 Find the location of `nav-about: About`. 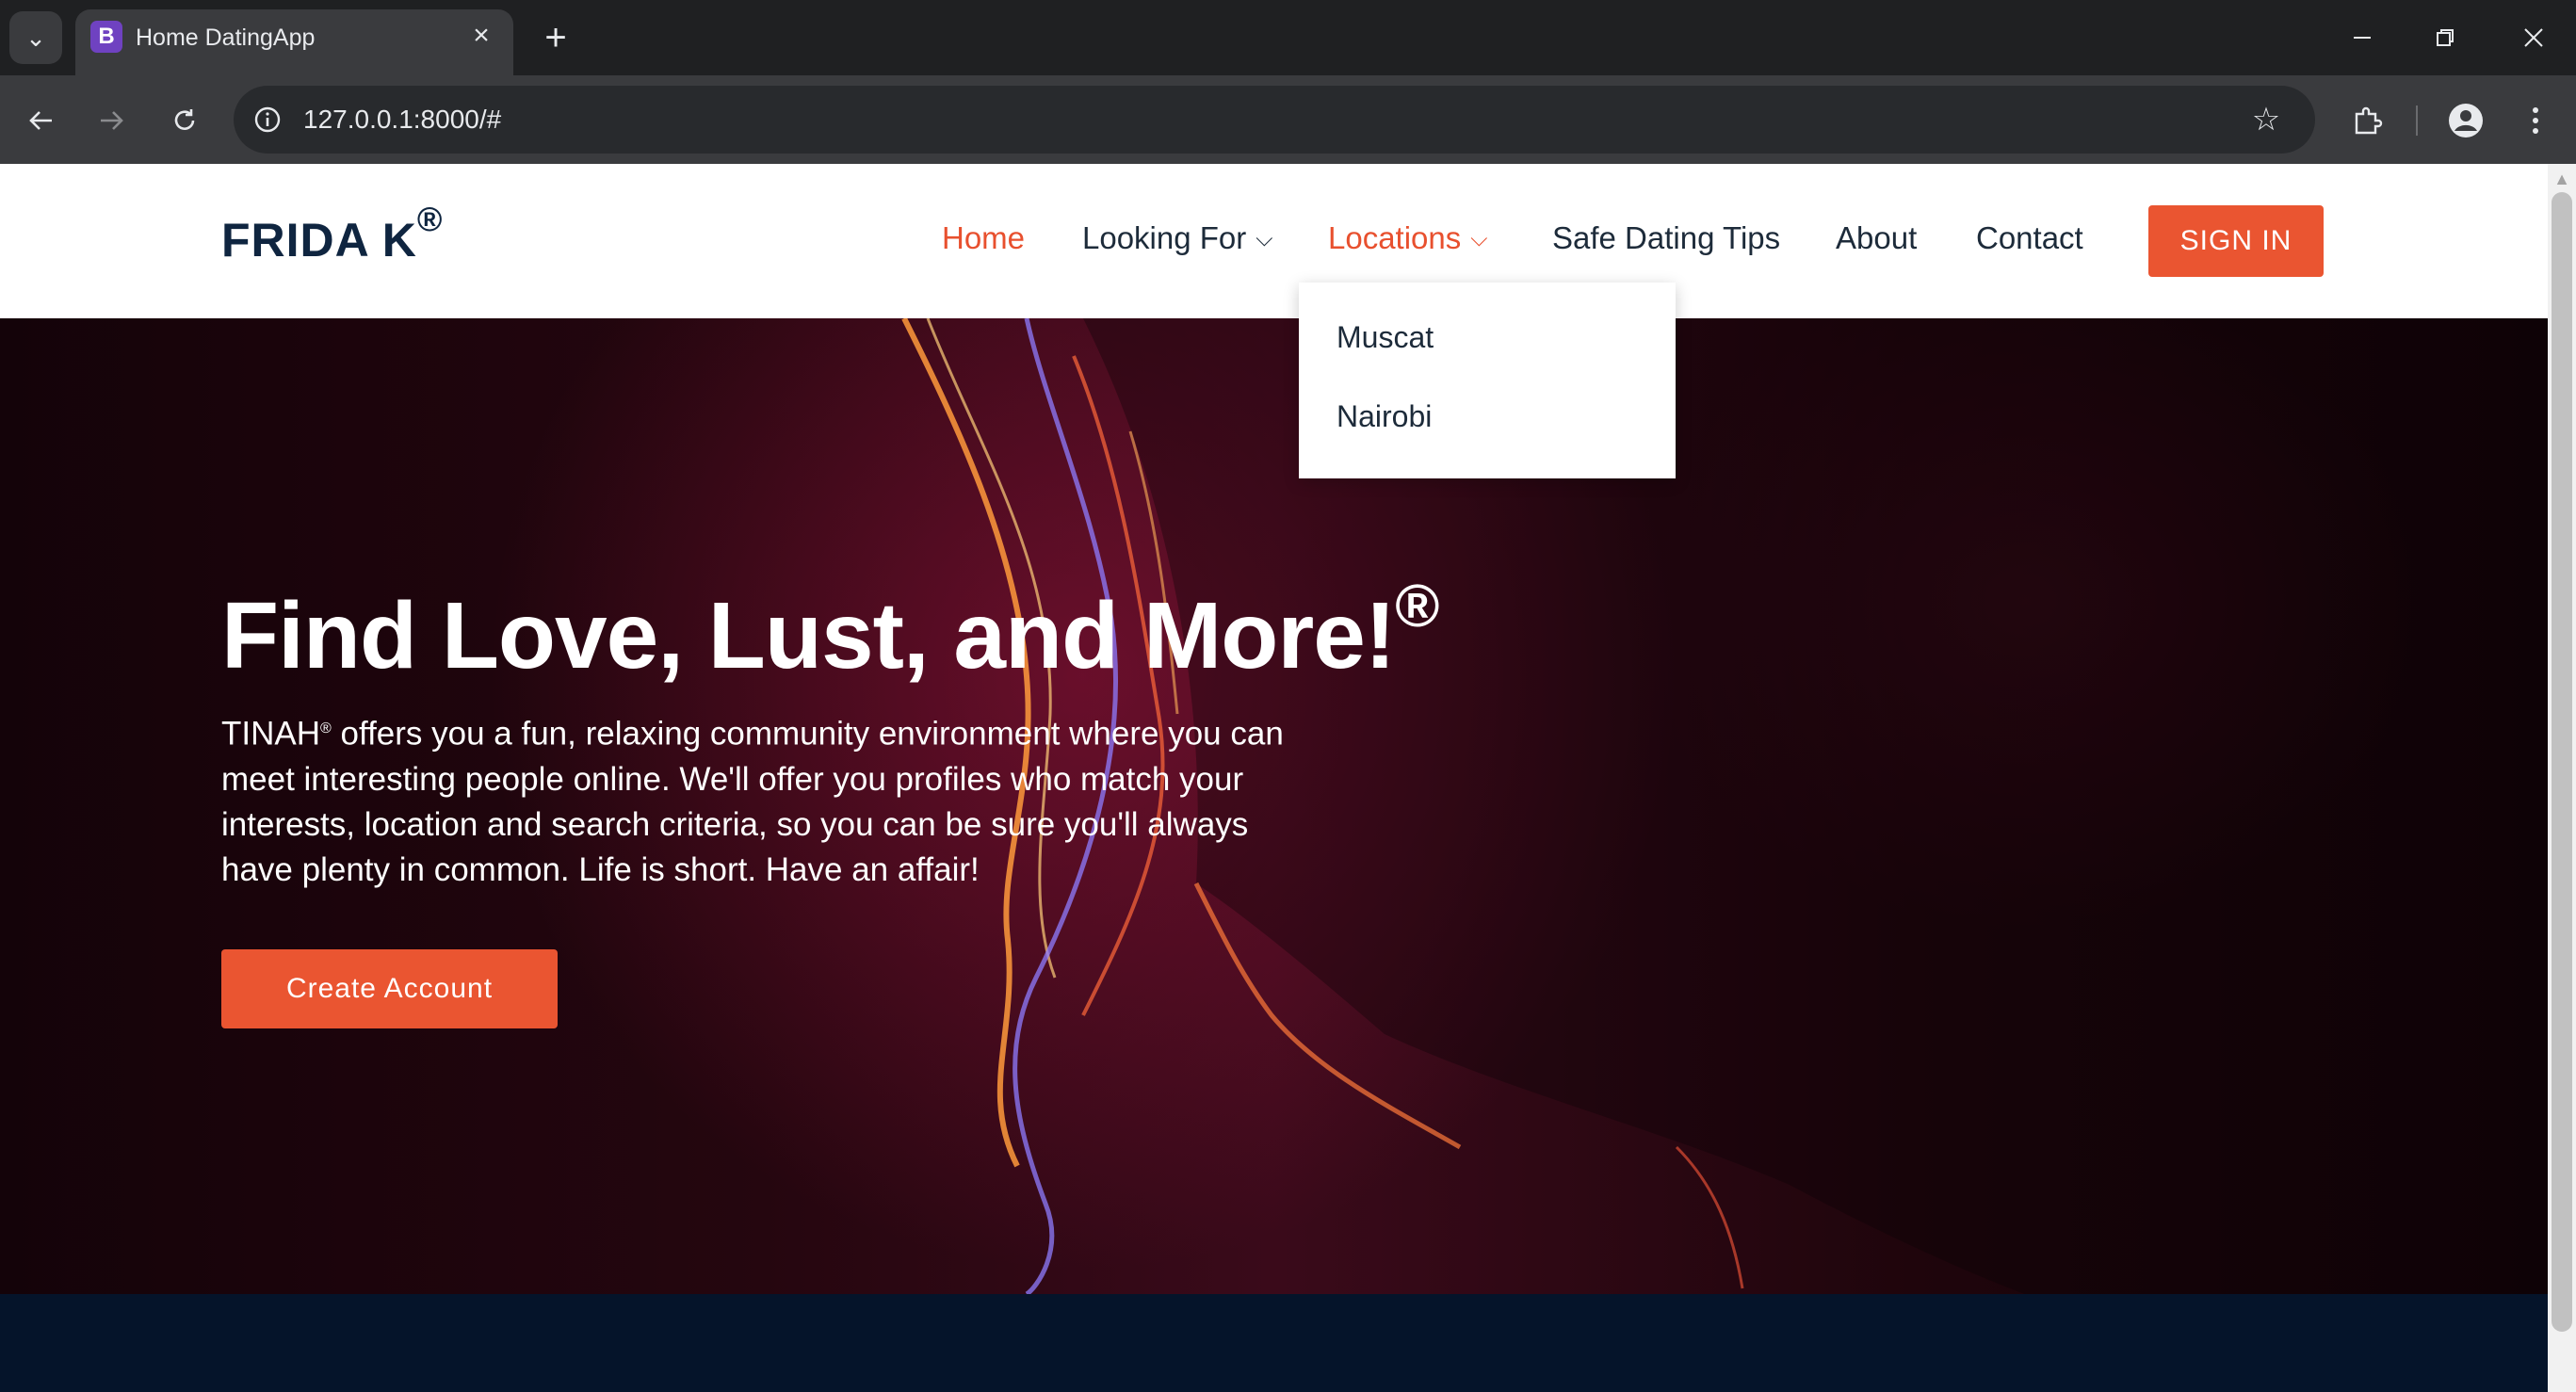

nav-about: About is located at coordinates (1876, 238).